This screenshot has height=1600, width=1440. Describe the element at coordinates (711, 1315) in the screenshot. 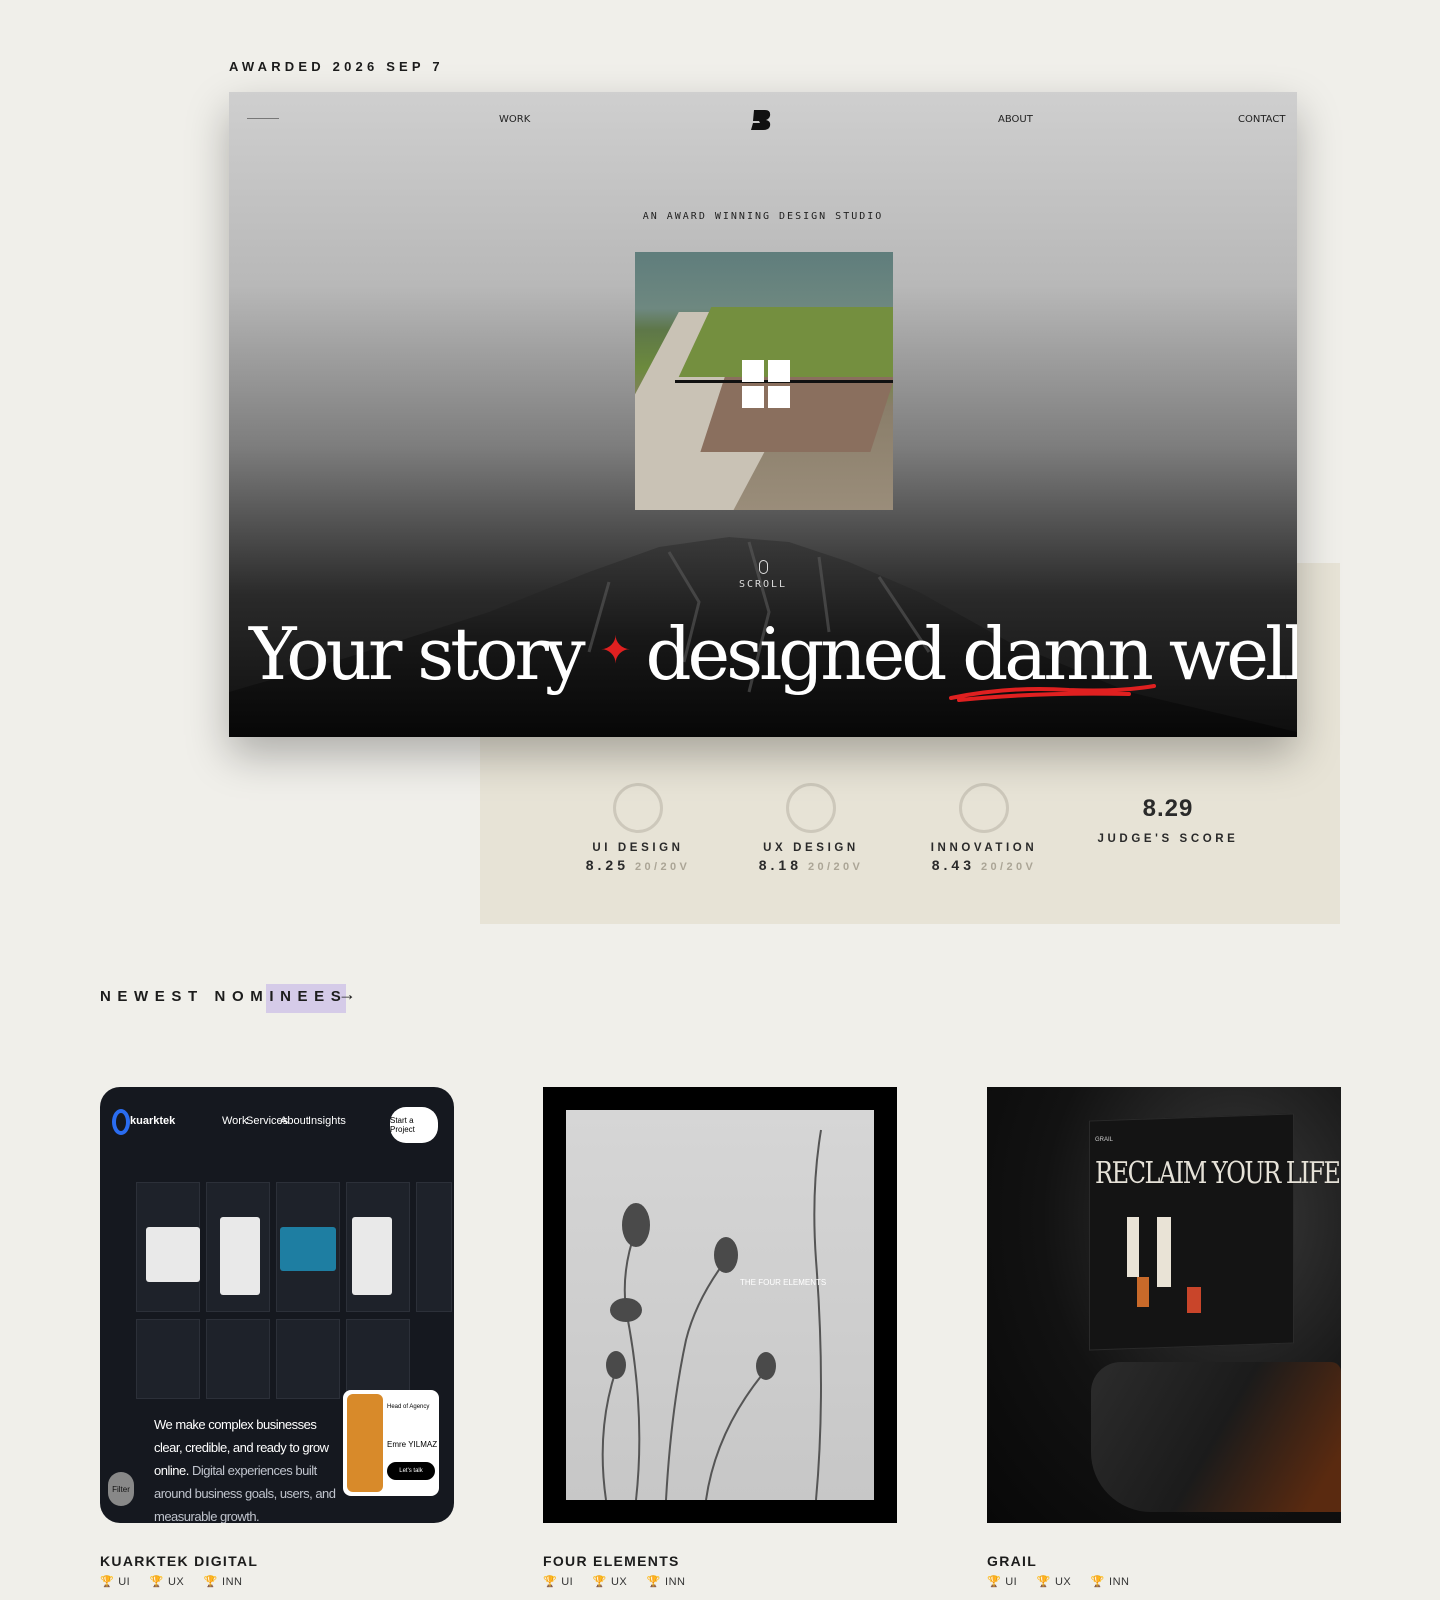

I see `flower-stems-image` at that location.